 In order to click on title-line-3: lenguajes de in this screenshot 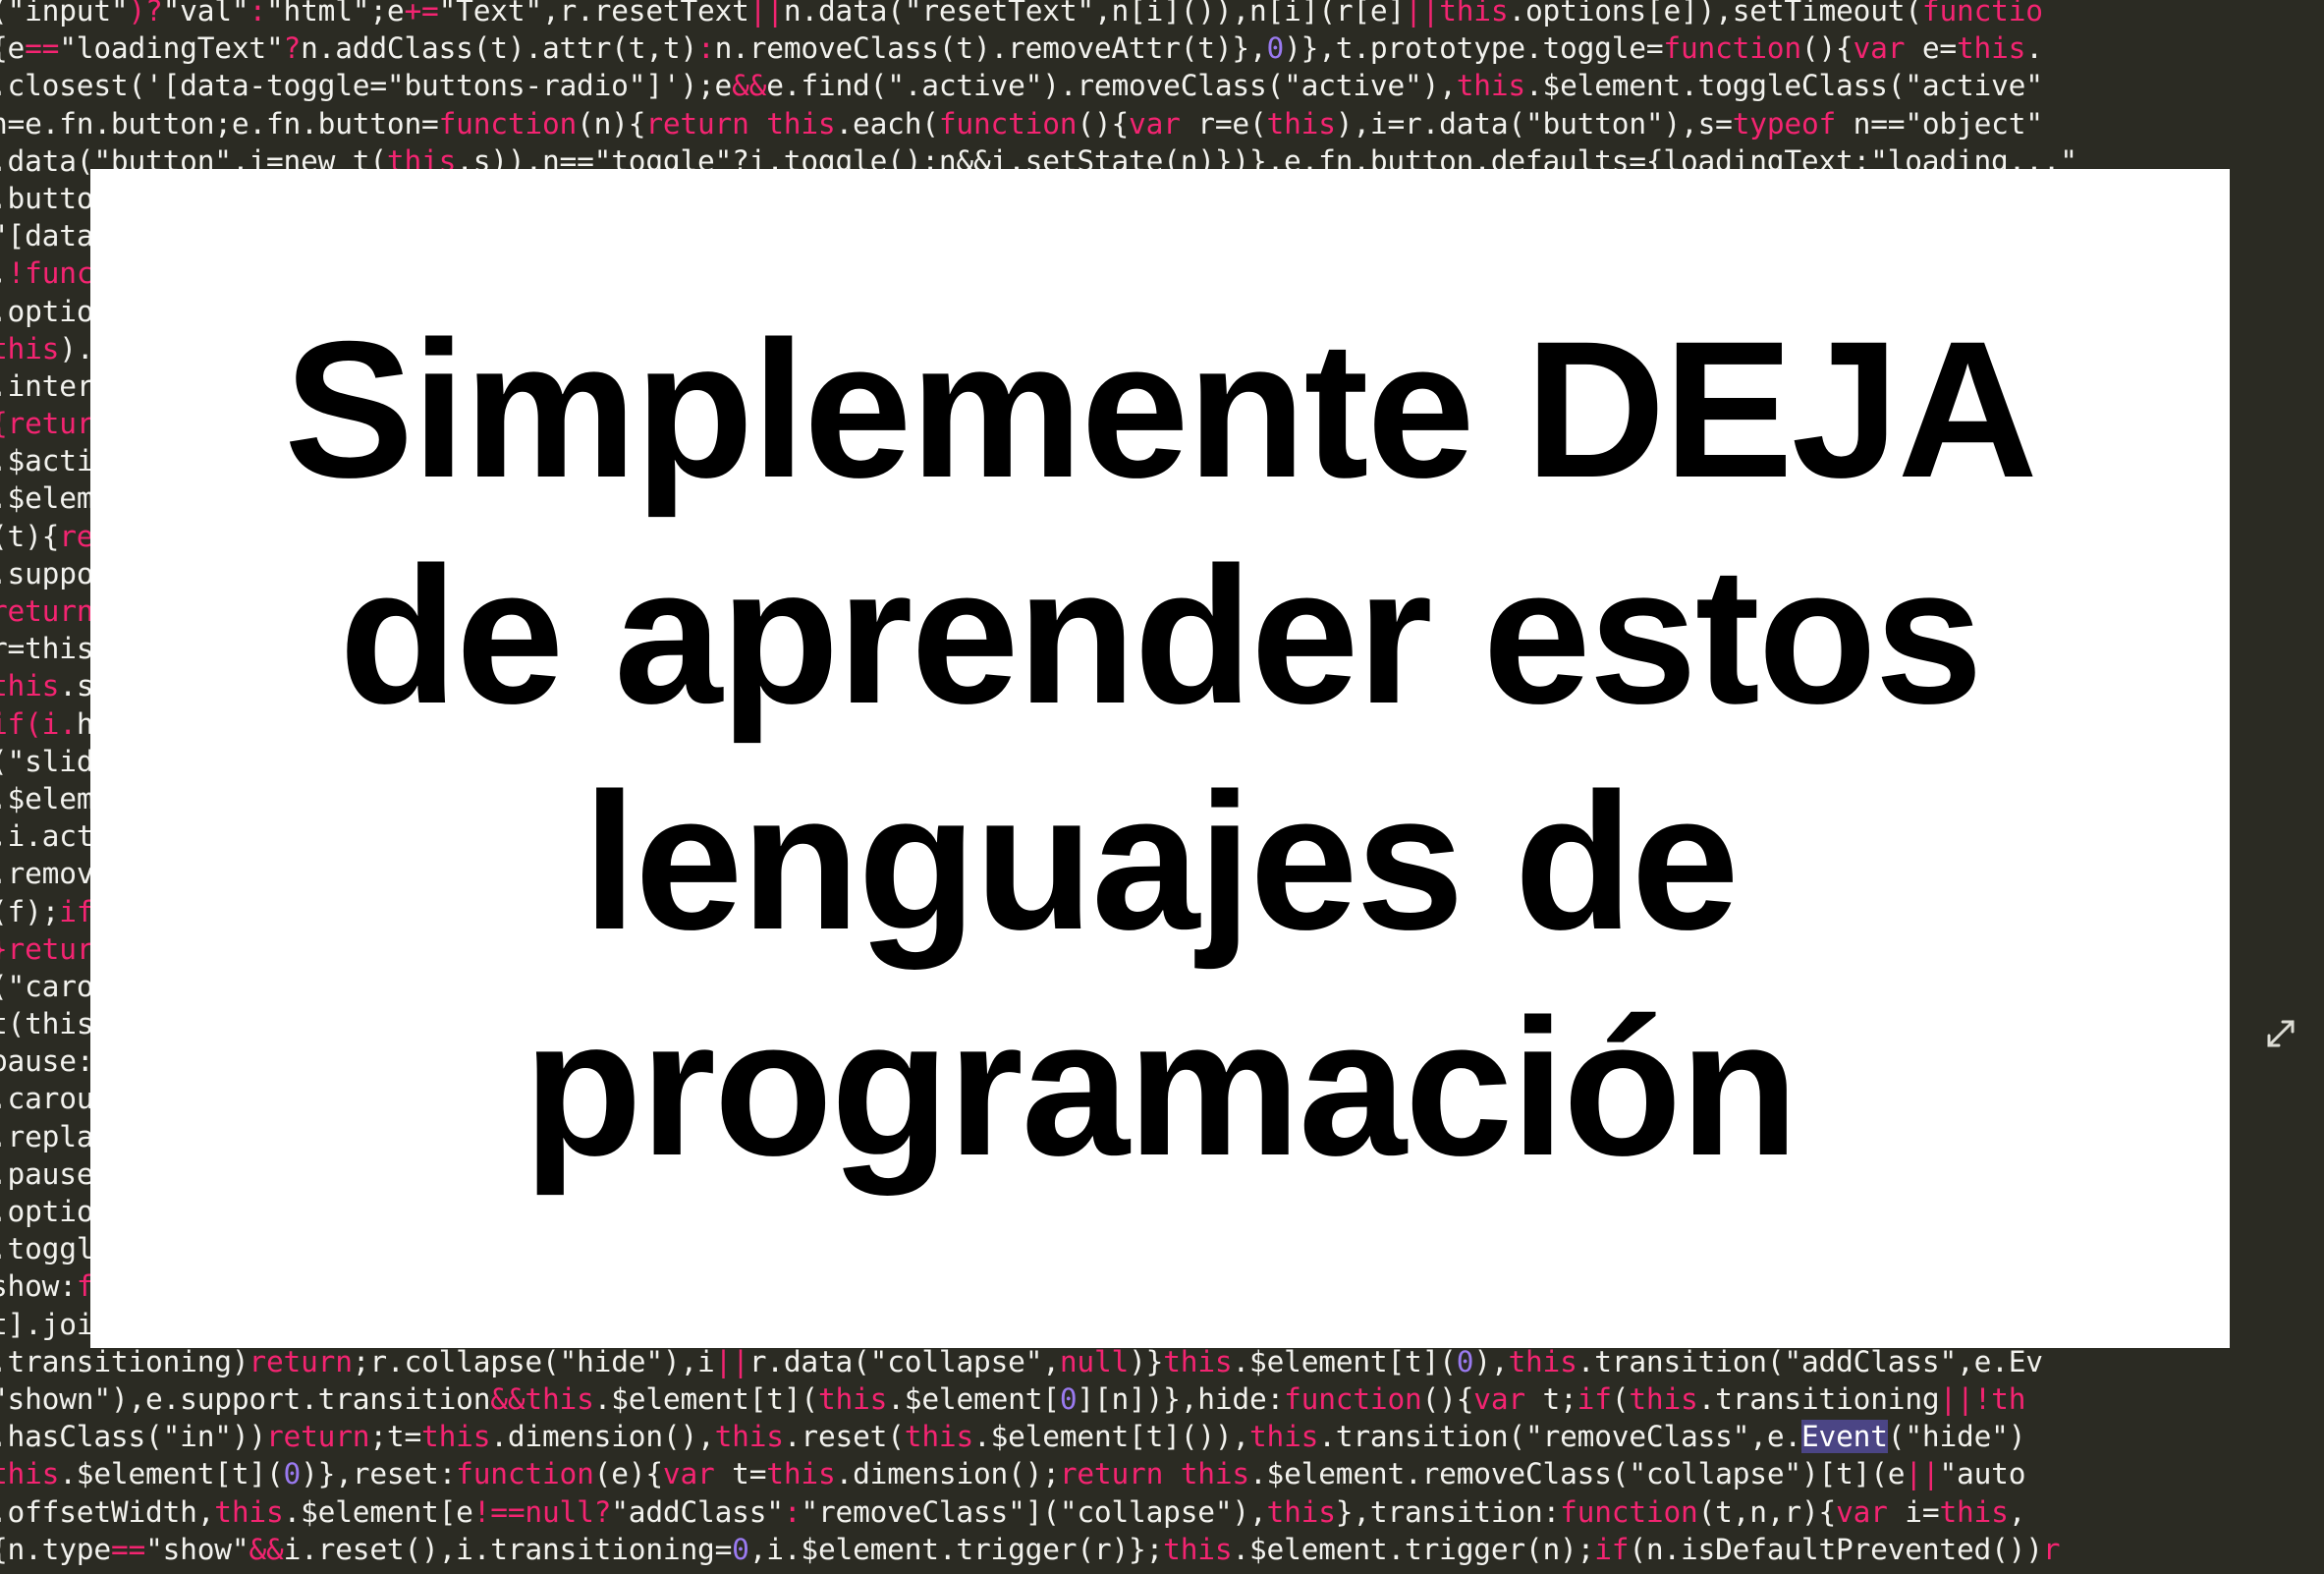, I will do `click(1161, 861)`.